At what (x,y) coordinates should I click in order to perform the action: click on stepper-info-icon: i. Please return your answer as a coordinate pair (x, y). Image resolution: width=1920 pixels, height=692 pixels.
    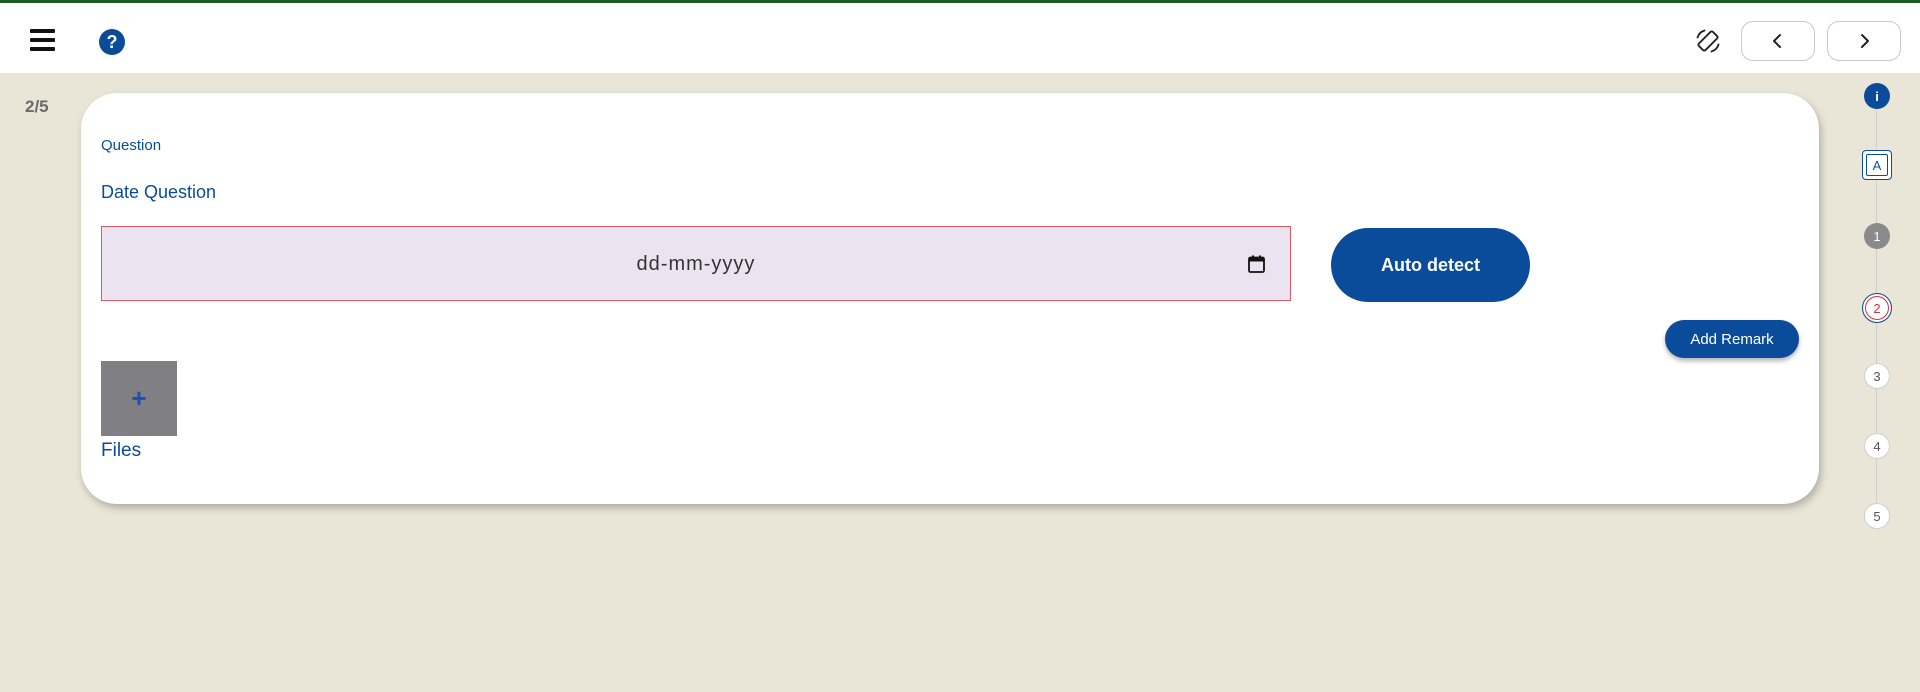
    Looking at the image, I should click on (1877, 96).